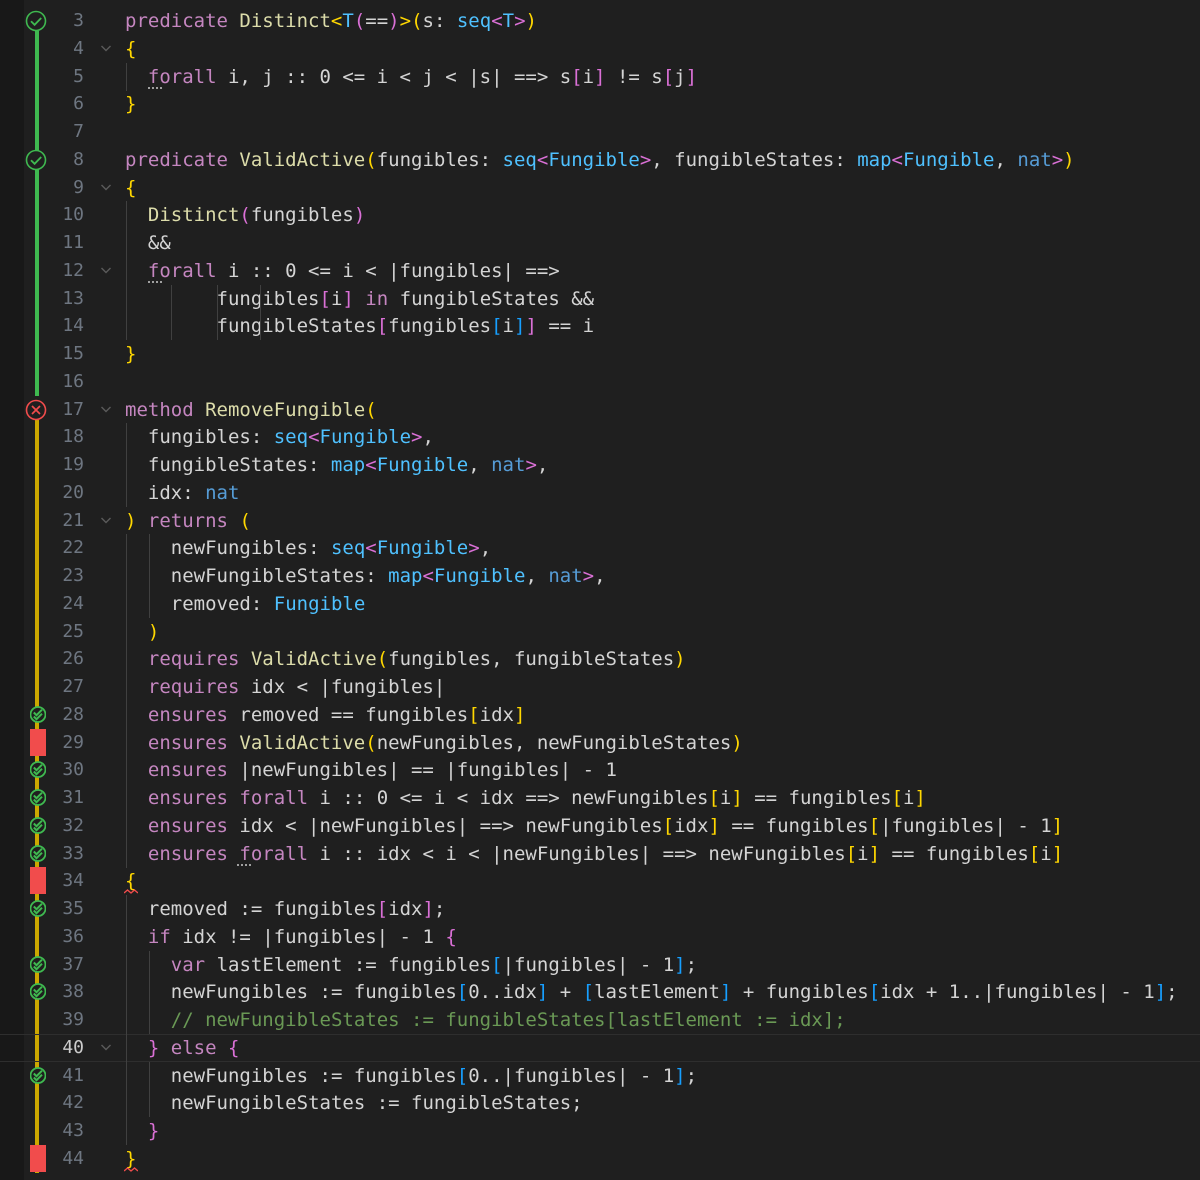  Describe the element at coordinates (600, 132) in the screenshot. I see `code-line: 7` at that location.